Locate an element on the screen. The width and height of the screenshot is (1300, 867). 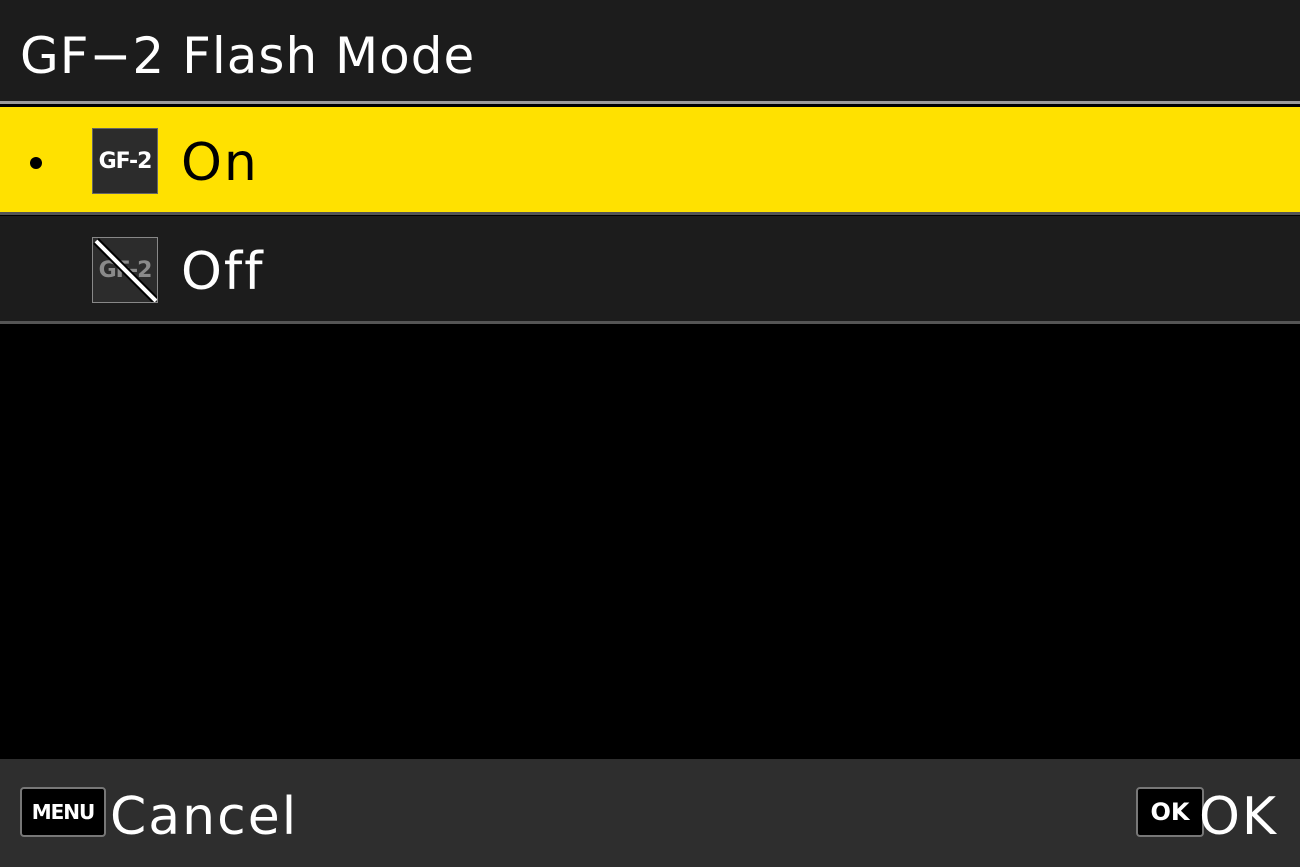
cancel-button: Cancel is located at coordinates (204, 817).